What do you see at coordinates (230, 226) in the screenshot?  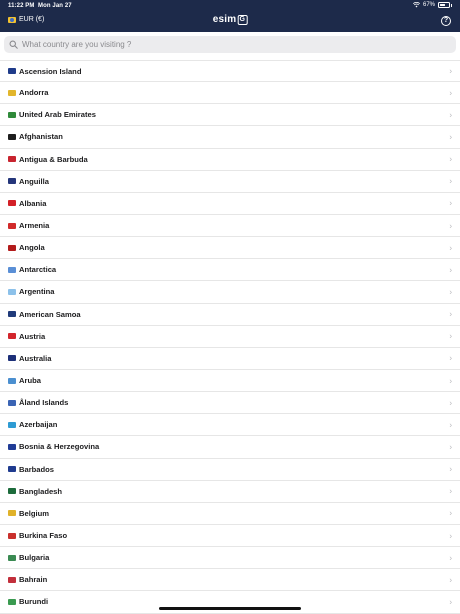 I see `country-row: Armenia ›` at bounding box center [230, 226].